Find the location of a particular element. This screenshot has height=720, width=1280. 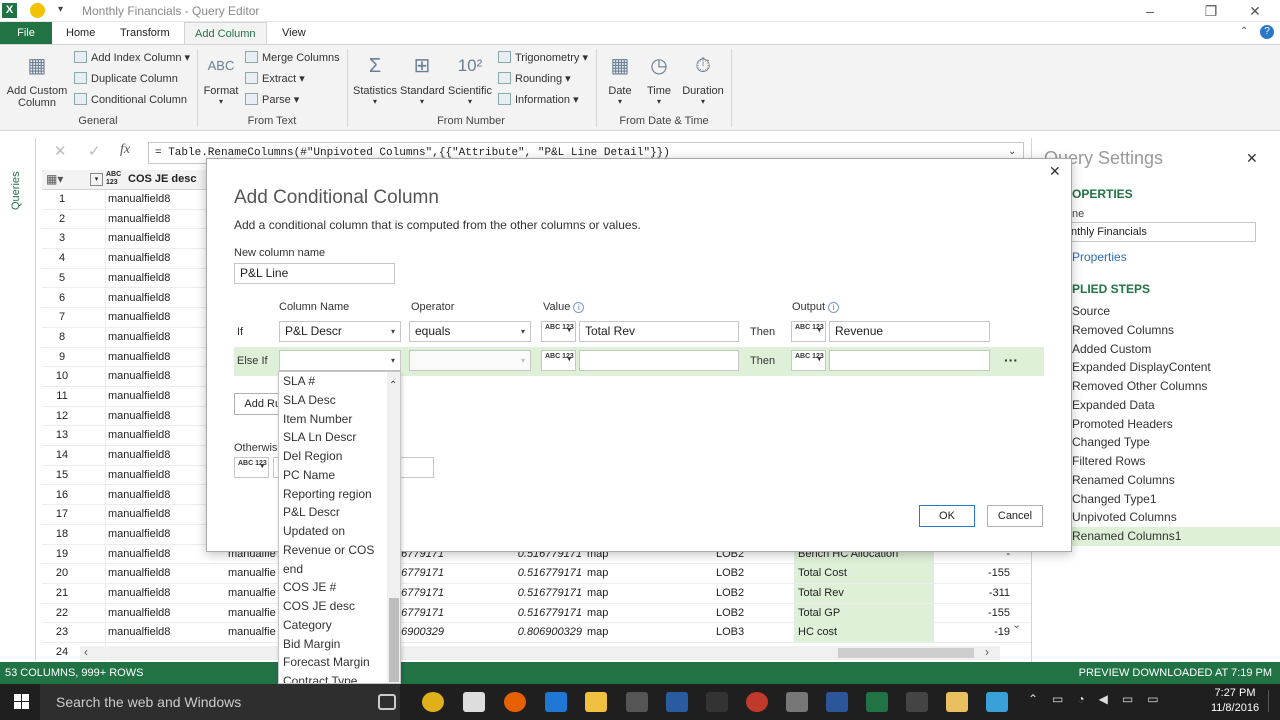

expand-formula-icon: ⌄ is located at coordinates (1012, 151).